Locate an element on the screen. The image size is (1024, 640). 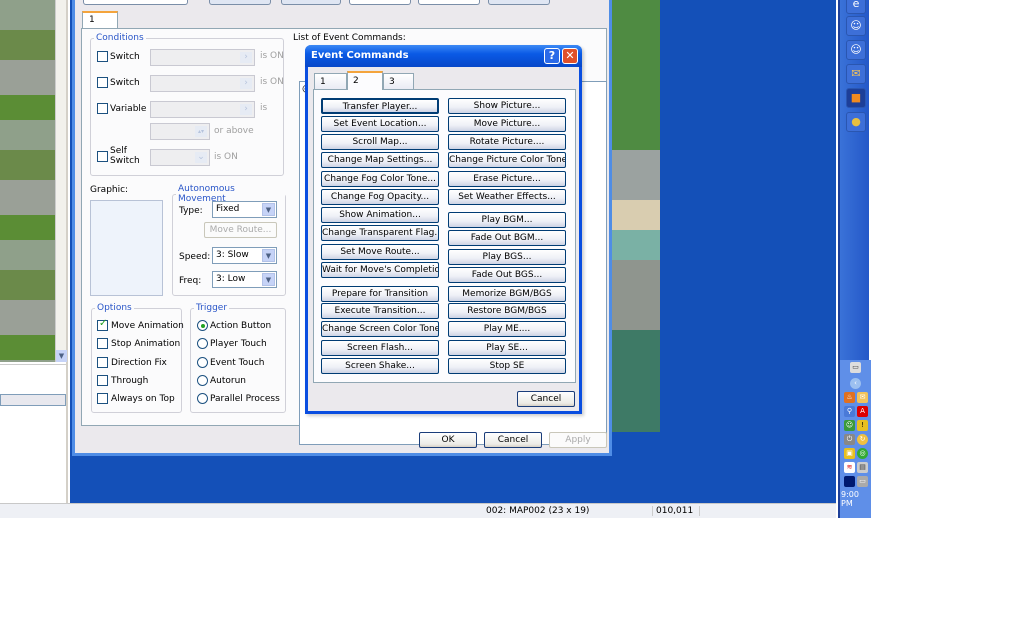
map-list is located at coordinates (33, 433).